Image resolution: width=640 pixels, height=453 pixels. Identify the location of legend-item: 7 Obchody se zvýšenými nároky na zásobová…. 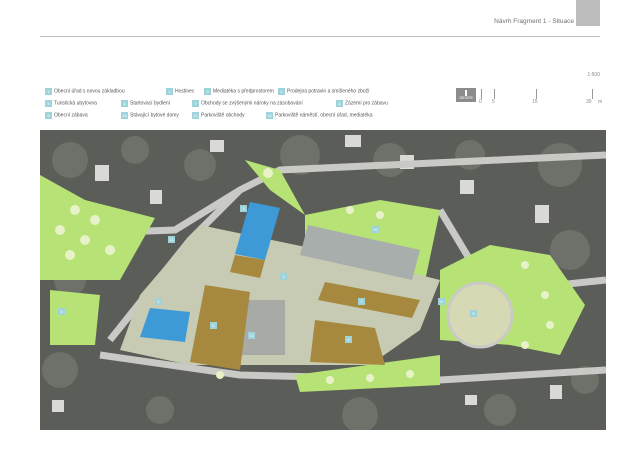
(247, 103).